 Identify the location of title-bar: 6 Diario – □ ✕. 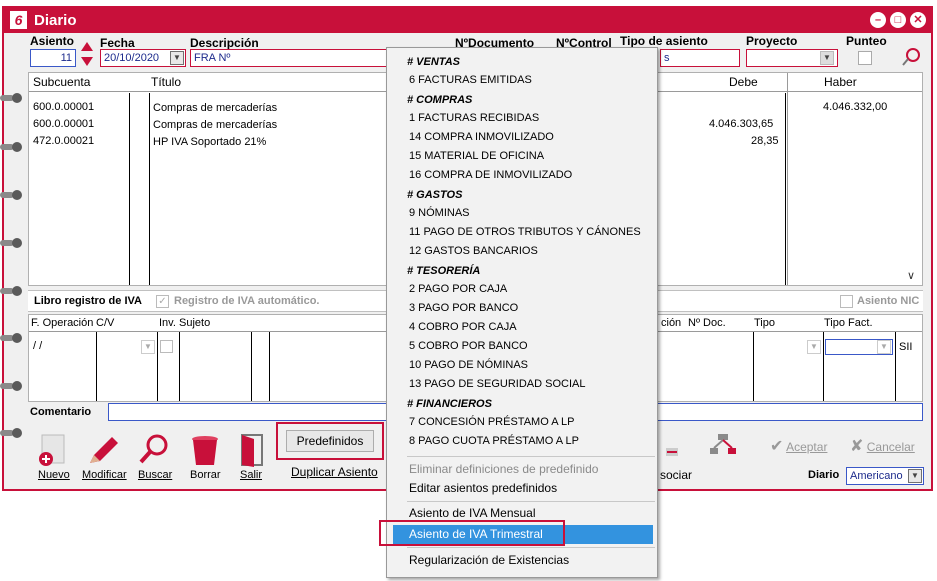
(467, 20).